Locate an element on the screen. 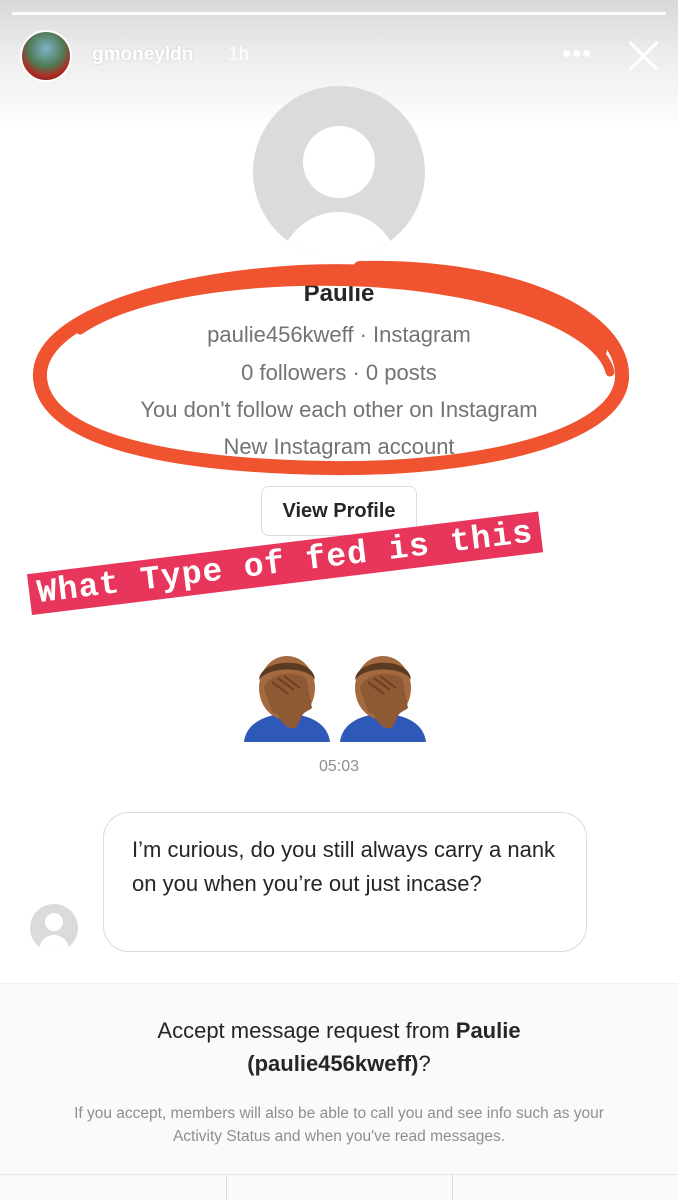  story-progress-fill is located at coordinates (339, 13).